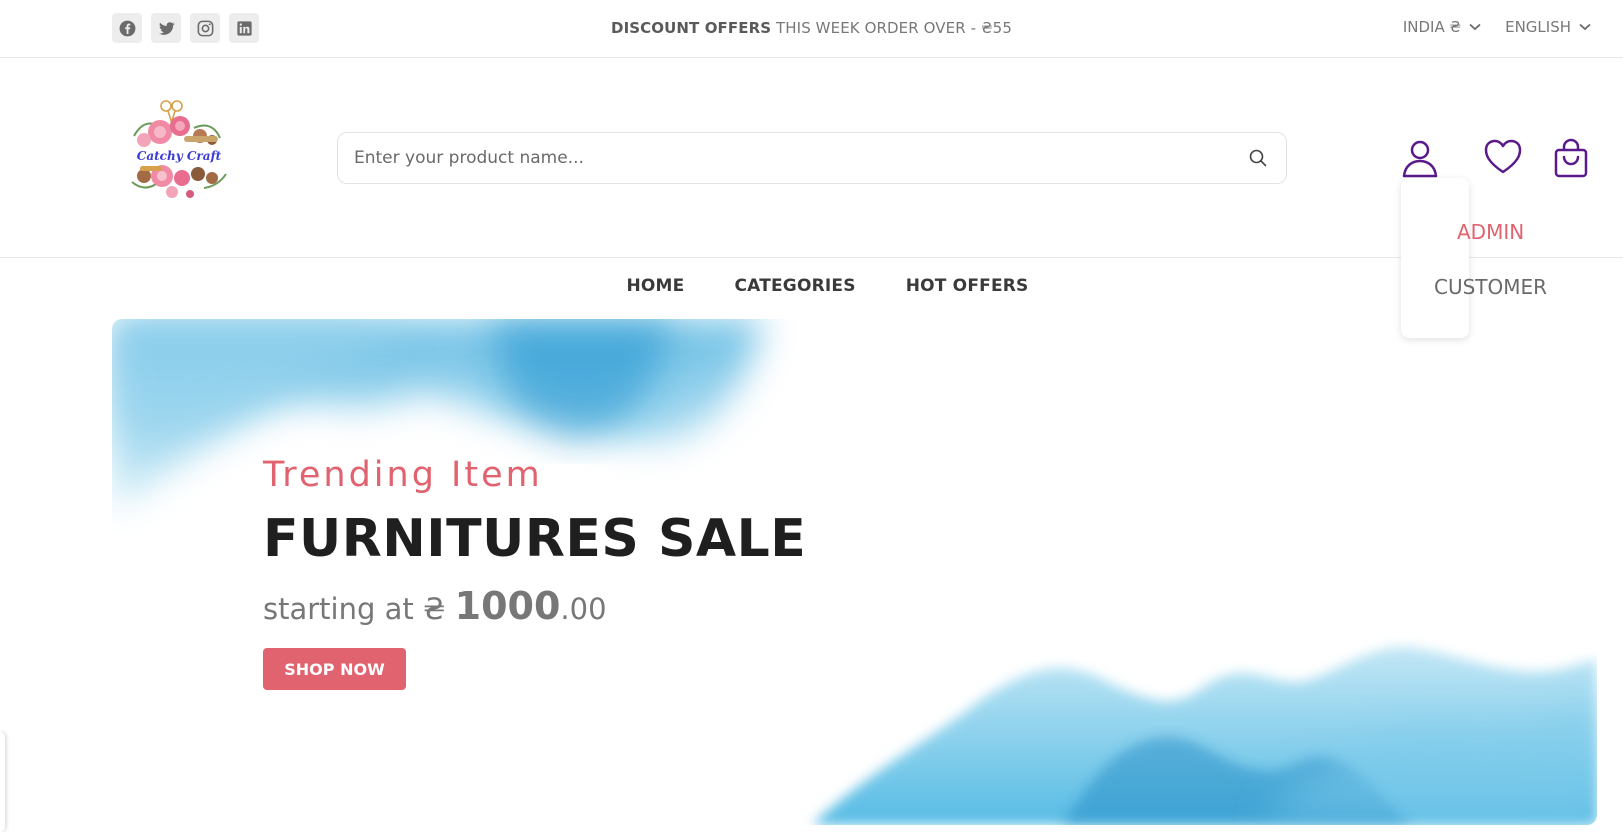 The image size is (1623, 832). What do you see at coordinates (334, 669) in the screenshot?
I see `shop-now-button: SHOP NOW` at bounding box center [334, 669].